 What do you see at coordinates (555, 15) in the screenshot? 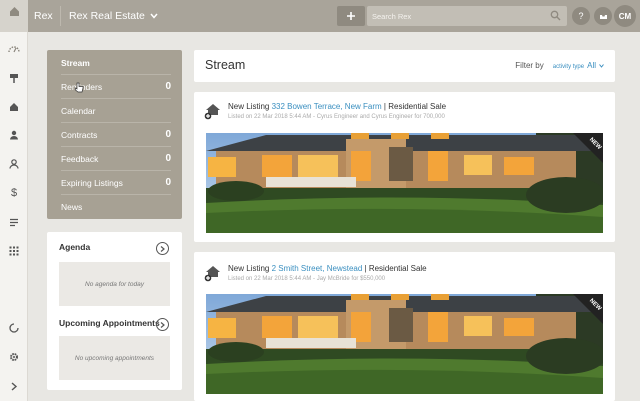
I see `search-icon` at bounding box center [555, 15].